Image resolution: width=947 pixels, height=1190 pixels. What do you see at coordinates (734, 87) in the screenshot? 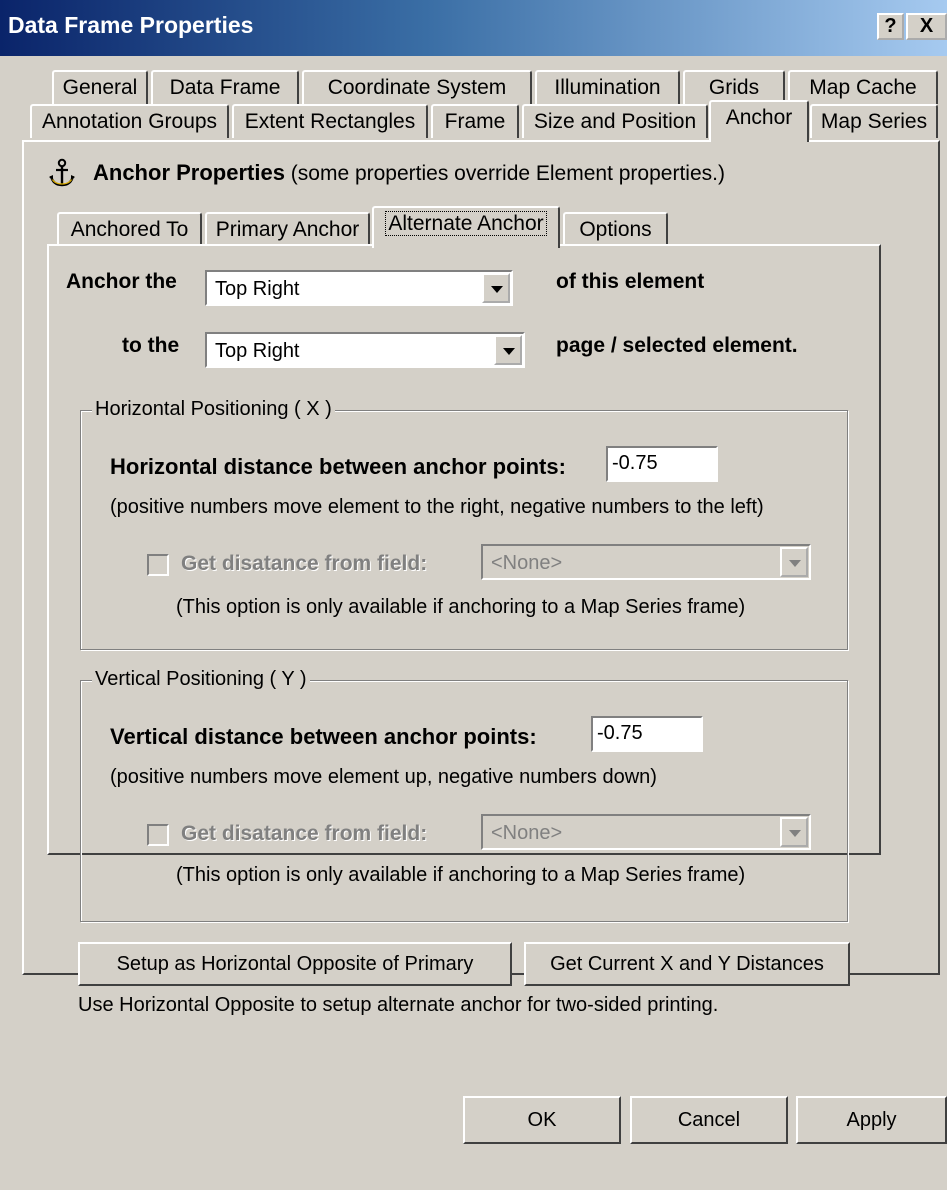
I see `tab-grids: Grids` at bounding box center [734, 87].